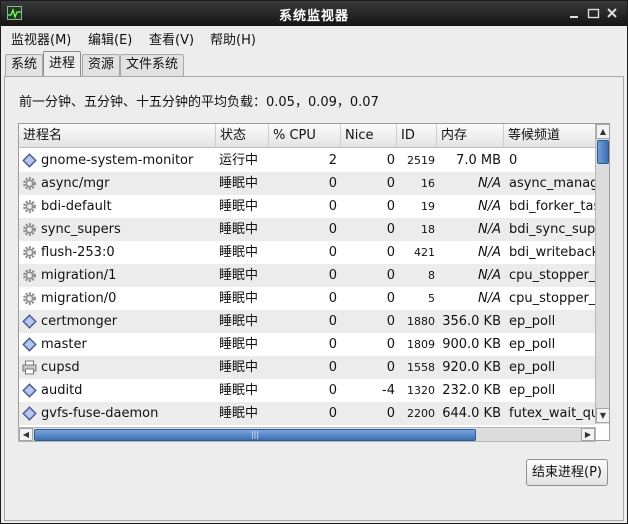  What do you see at coordinates (239, 160) in the screenshot?
I see `process-state: 运行中` at bounding box center [239, 160].